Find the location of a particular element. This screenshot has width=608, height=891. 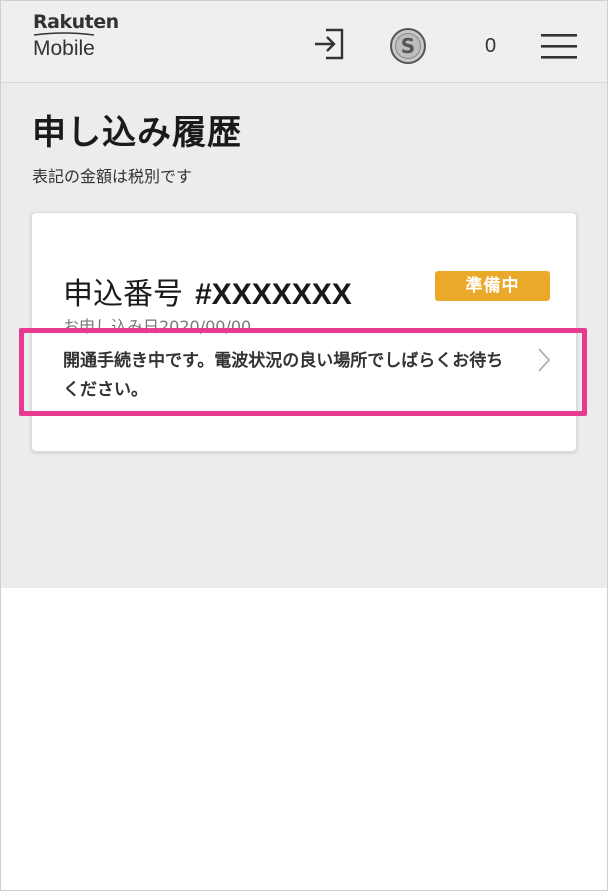

svg-text: S is located at coordinates (408, 46).